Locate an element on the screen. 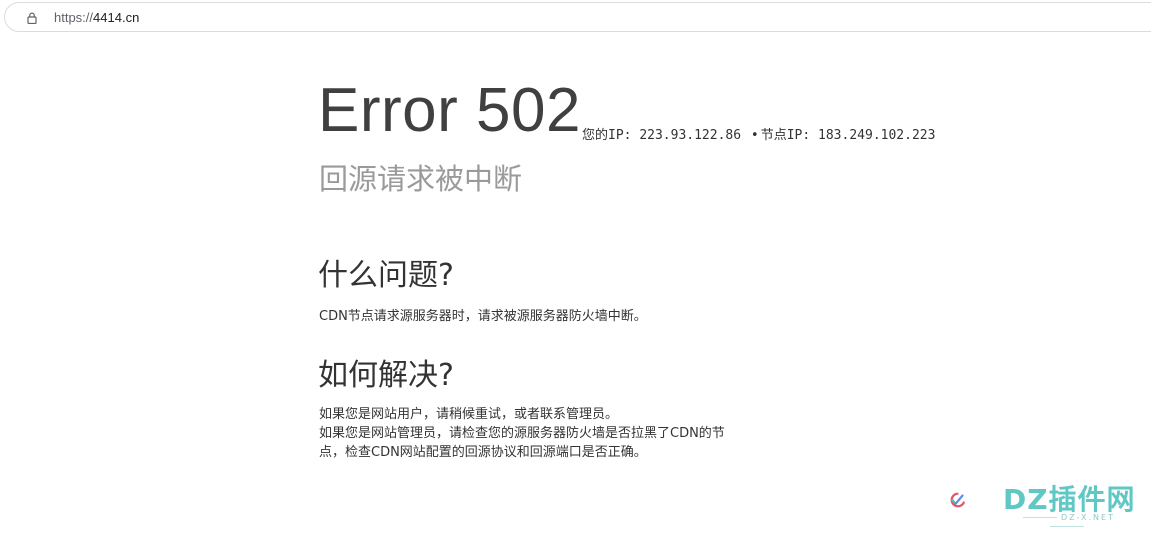 Image resolution: width=1151 pixels, height=541 pixels. what-body: CDN节点请求源服务器时，请求被源服务器防火墙中断。 is located at coordinates (483, 316).